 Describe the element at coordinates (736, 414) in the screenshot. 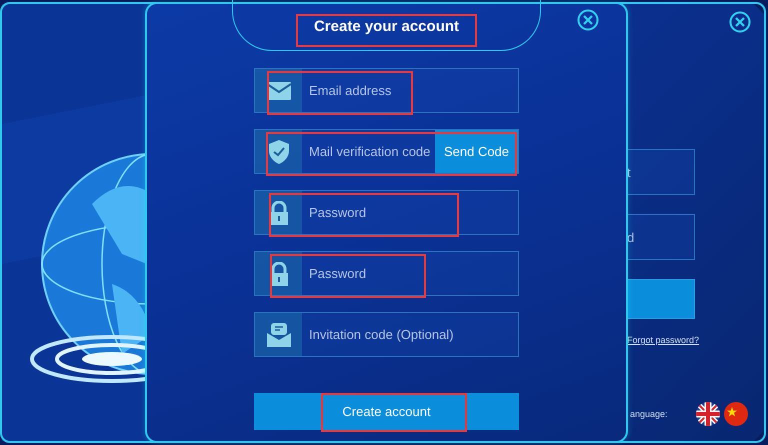

I see `flag-icon` at that location.